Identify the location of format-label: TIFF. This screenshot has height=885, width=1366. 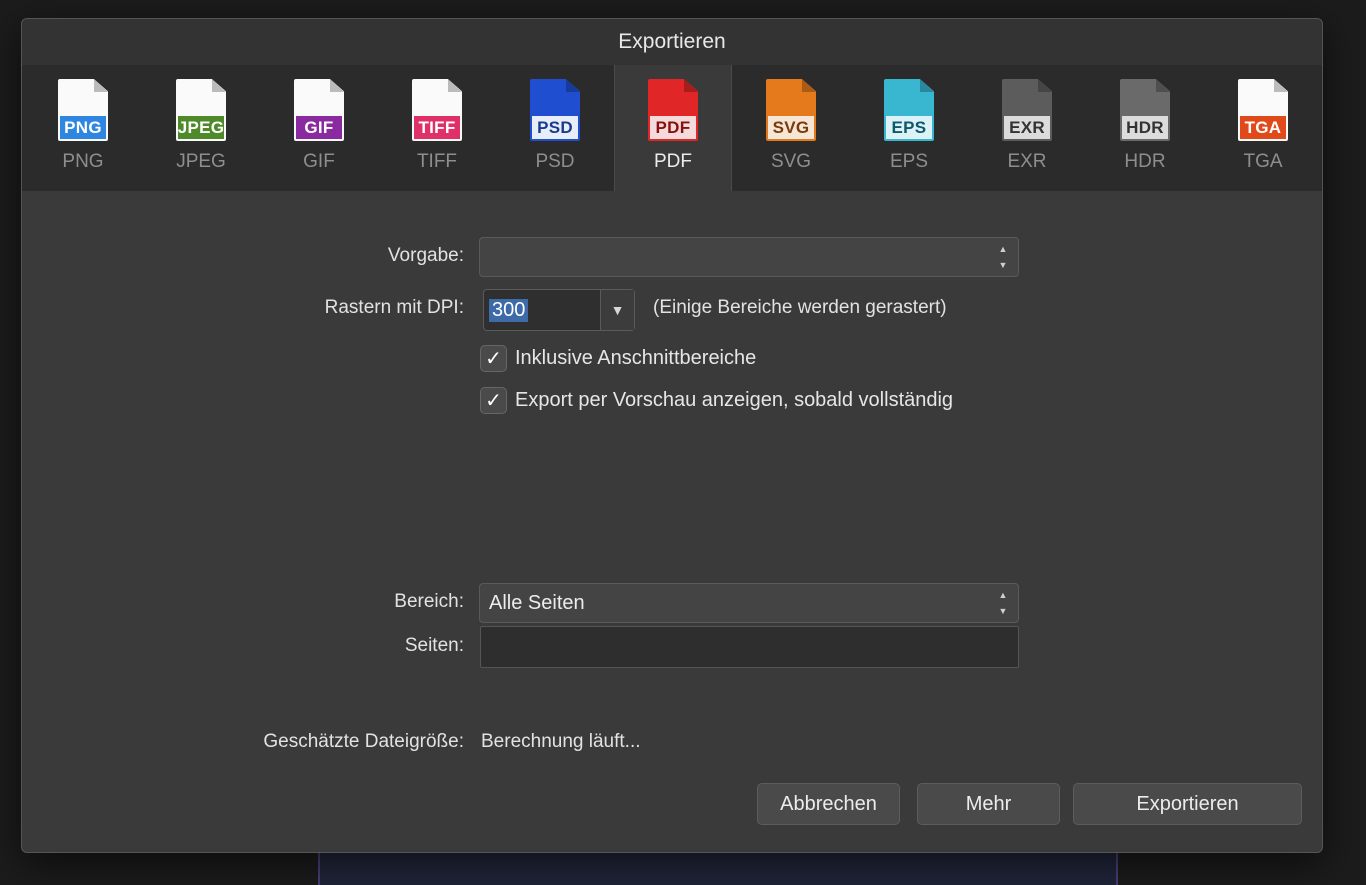
(437, 161).